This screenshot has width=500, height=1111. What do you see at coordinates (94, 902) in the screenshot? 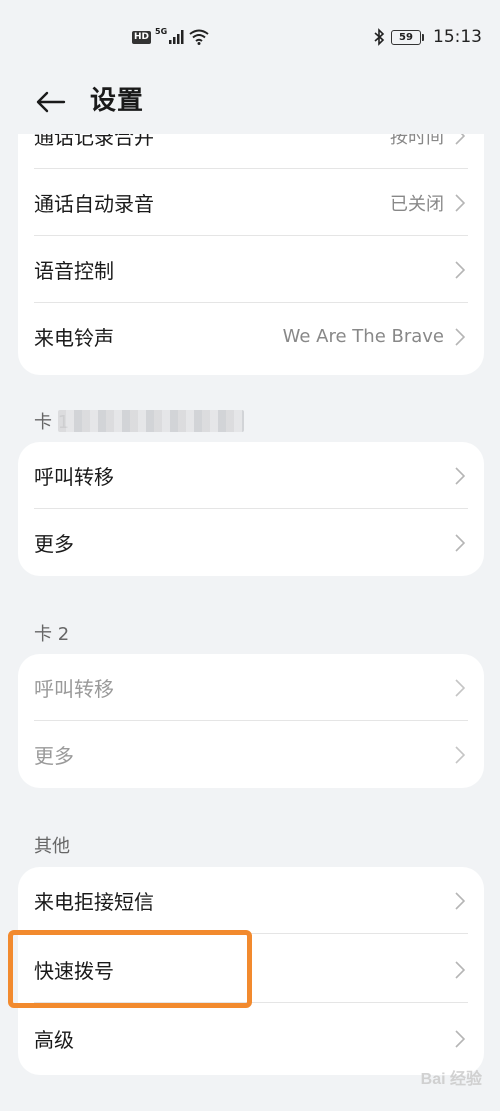
I see `row-label: 来电拒接短信` at bounding box center [94, 902].